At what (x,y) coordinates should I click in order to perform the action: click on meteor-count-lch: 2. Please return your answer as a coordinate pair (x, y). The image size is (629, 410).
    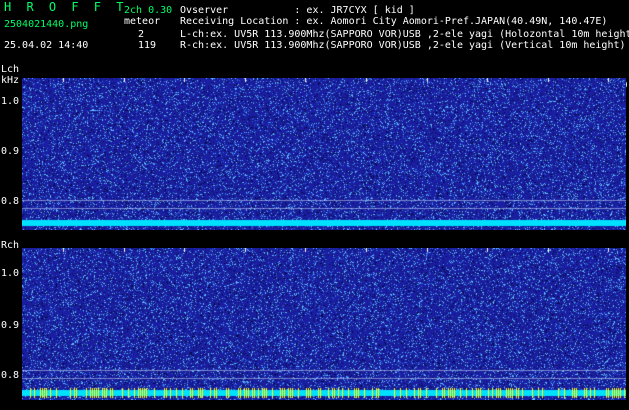
    Looking at the image, I should click on (141, 34).